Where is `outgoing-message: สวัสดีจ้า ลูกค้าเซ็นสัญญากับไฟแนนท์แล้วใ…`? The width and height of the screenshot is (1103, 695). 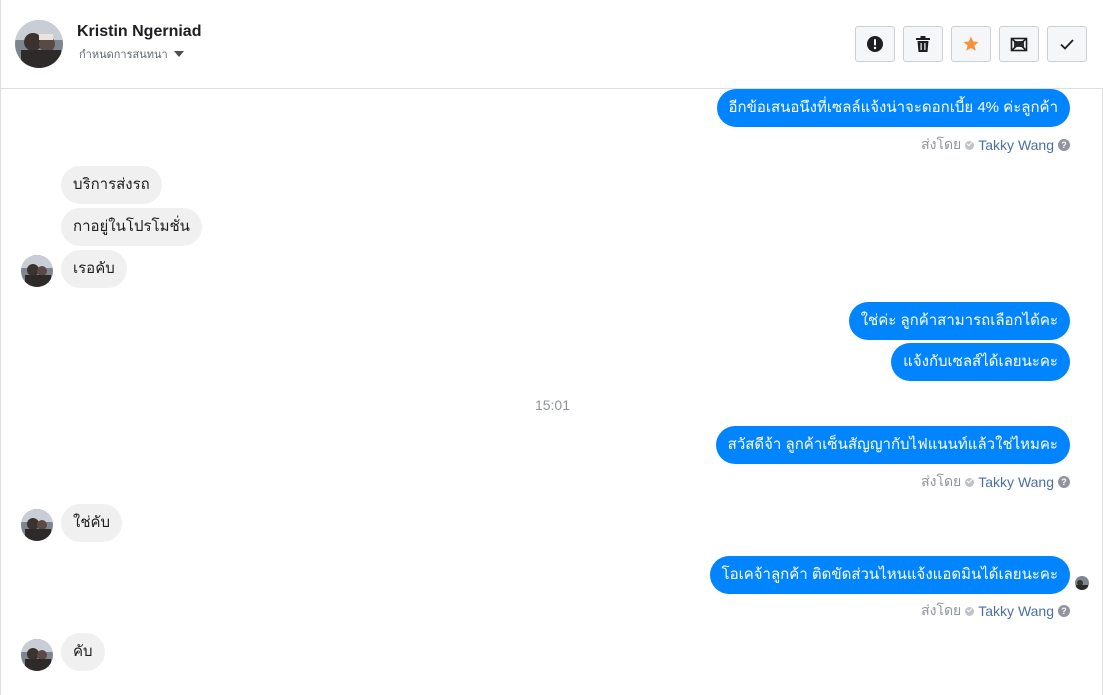 outgoing-message: สวัสดีจ้า ลูกค้าเซ็นสัญญากับไฟแนนท์แล้วใ… is located at coordinates (892, 445).